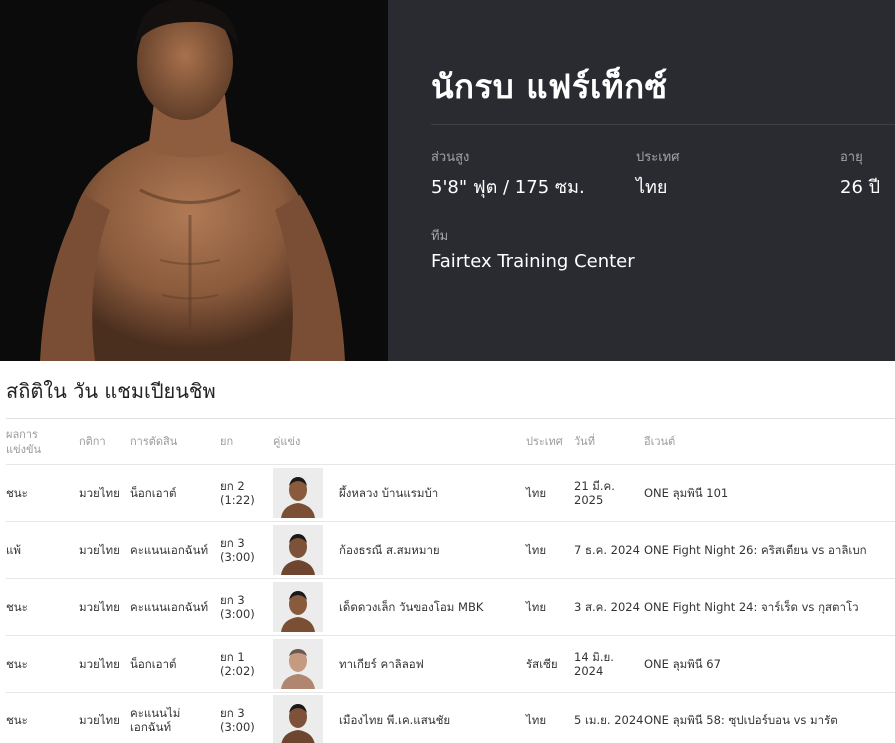  Describe the element at coordinates (550, 664) in the screenshot. I see `country-cell: รัสเซีย` at that location.